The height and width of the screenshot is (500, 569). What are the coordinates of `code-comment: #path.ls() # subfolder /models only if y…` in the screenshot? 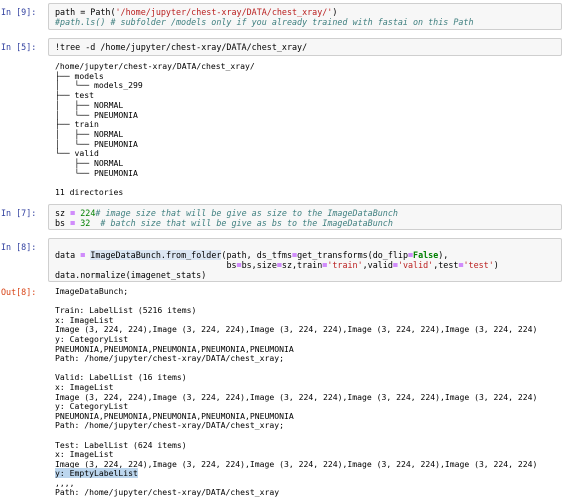 It's located at (264, 22).